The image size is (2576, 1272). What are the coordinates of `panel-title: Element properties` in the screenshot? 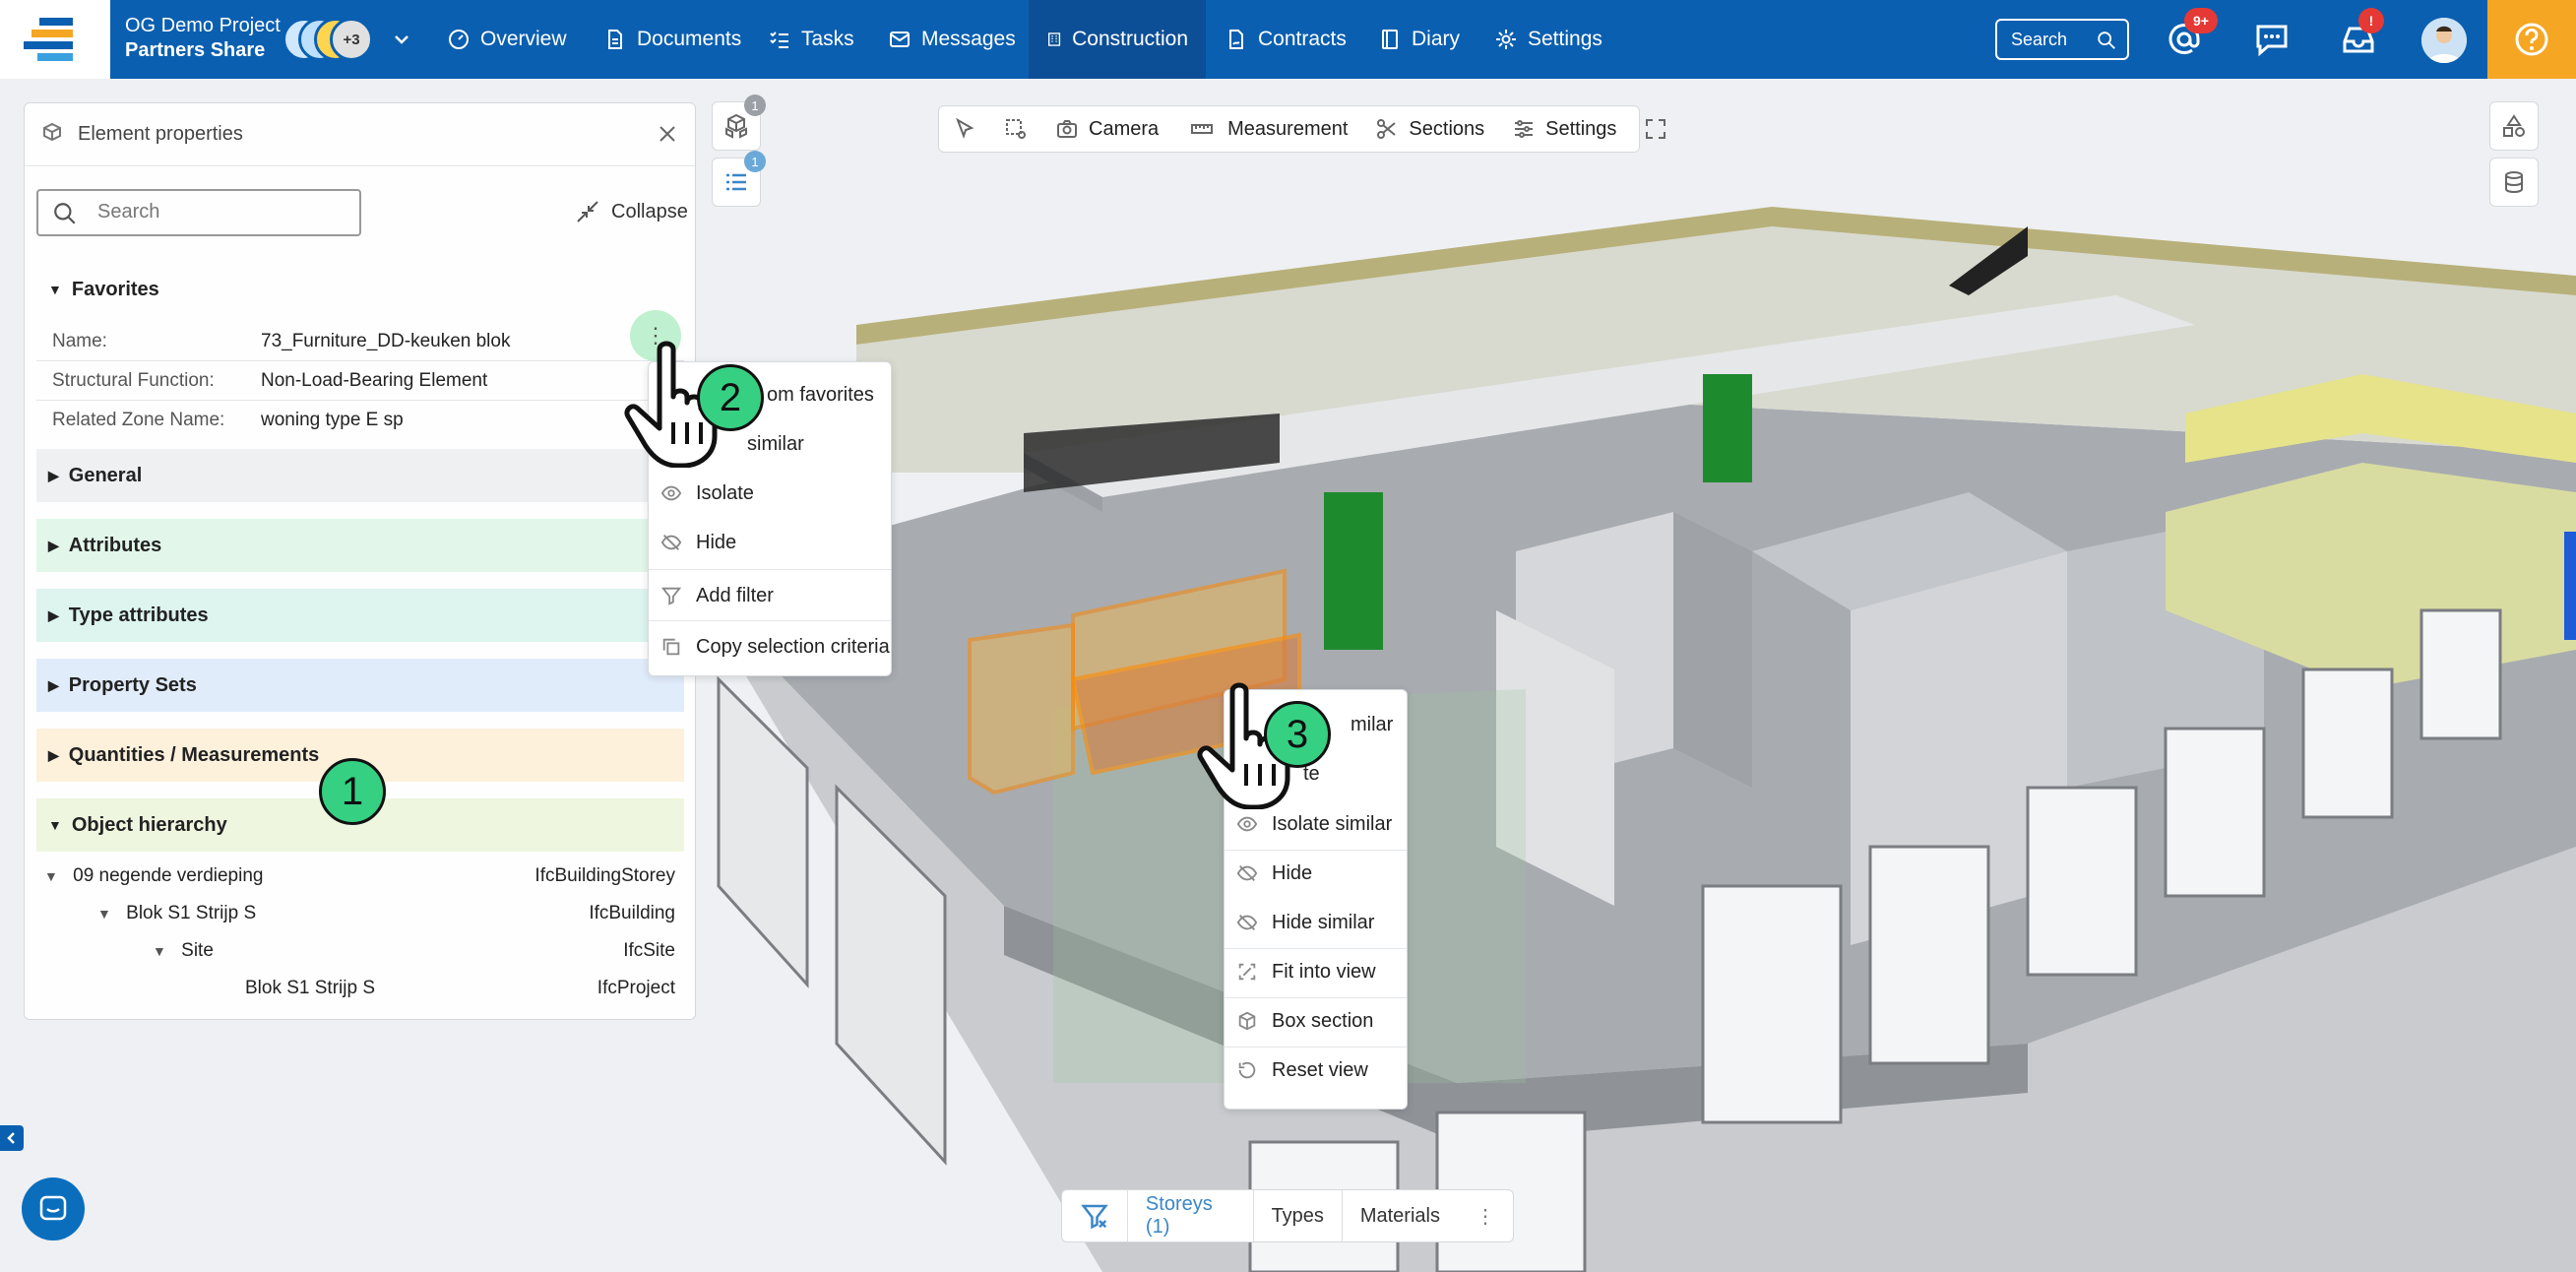 It's located at (160, 134).